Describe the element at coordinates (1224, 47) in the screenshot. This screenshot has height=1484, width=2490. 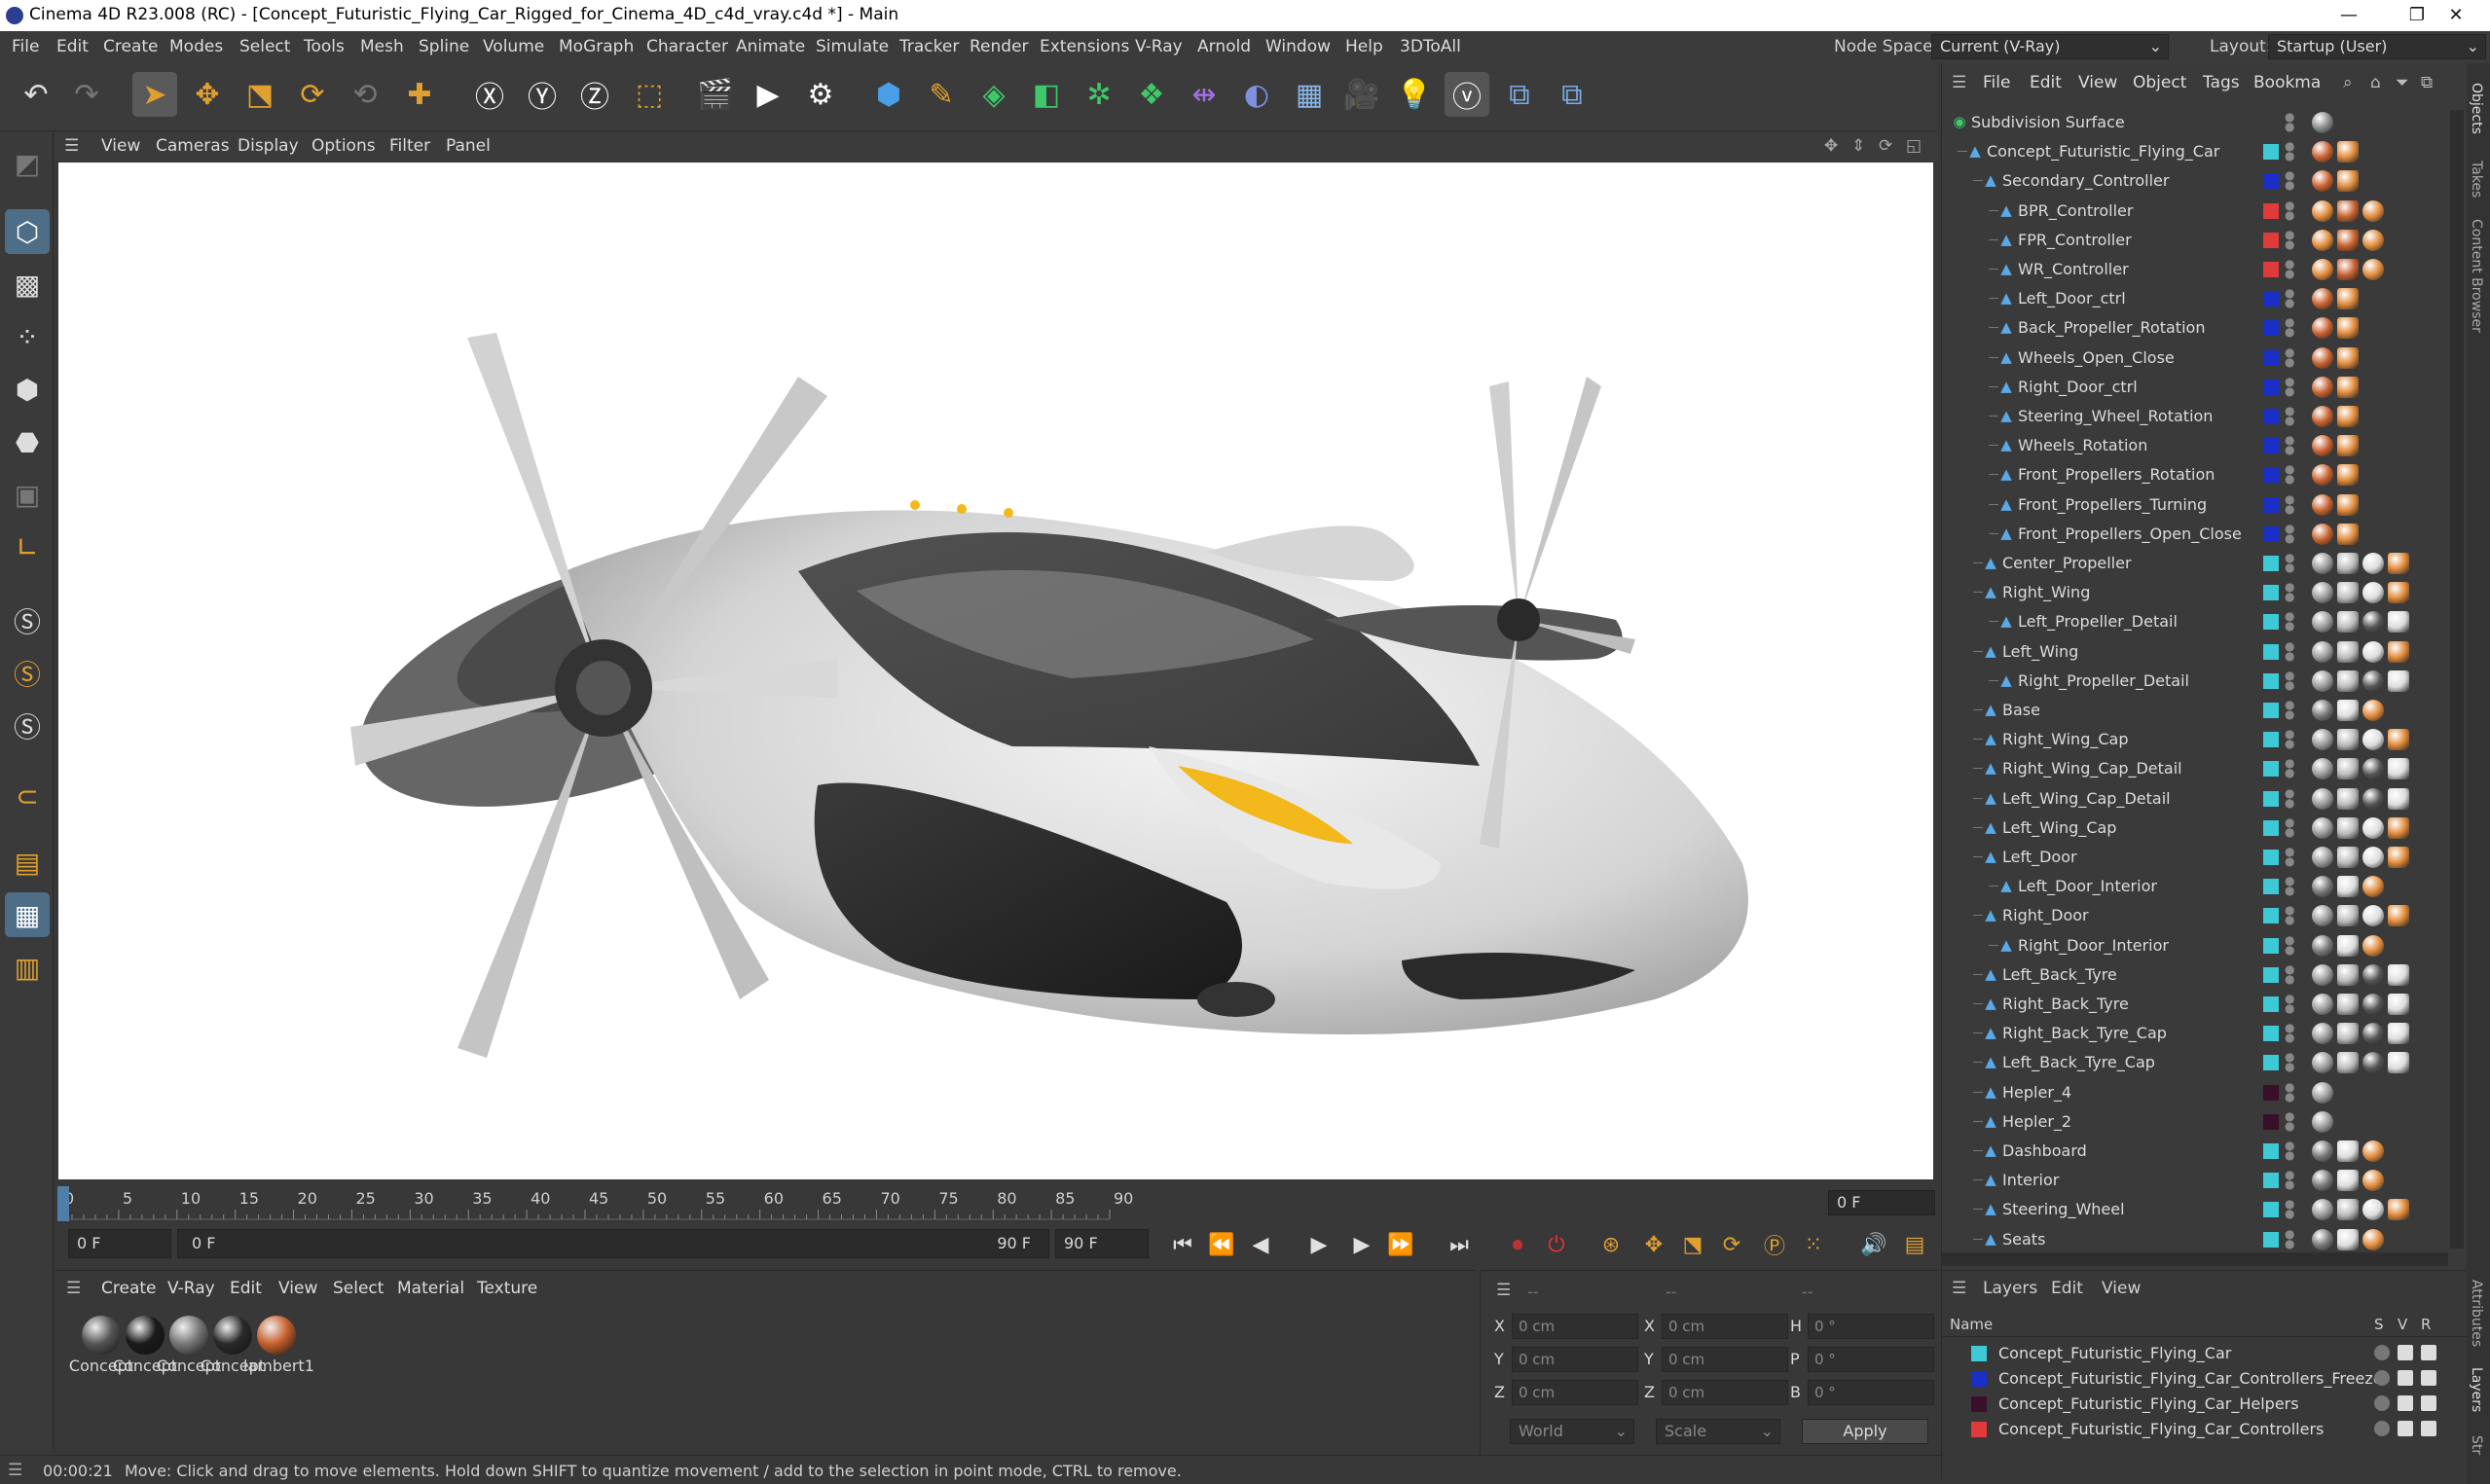
I see `menu-arnold: Arnold` at that location.